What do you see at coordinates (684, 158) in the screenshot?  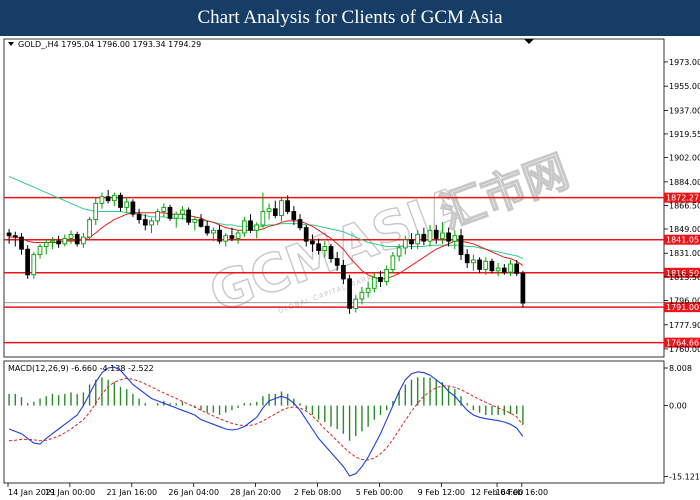 I see `price-tick-label: 1902.00` at bounding box center [684, 158].